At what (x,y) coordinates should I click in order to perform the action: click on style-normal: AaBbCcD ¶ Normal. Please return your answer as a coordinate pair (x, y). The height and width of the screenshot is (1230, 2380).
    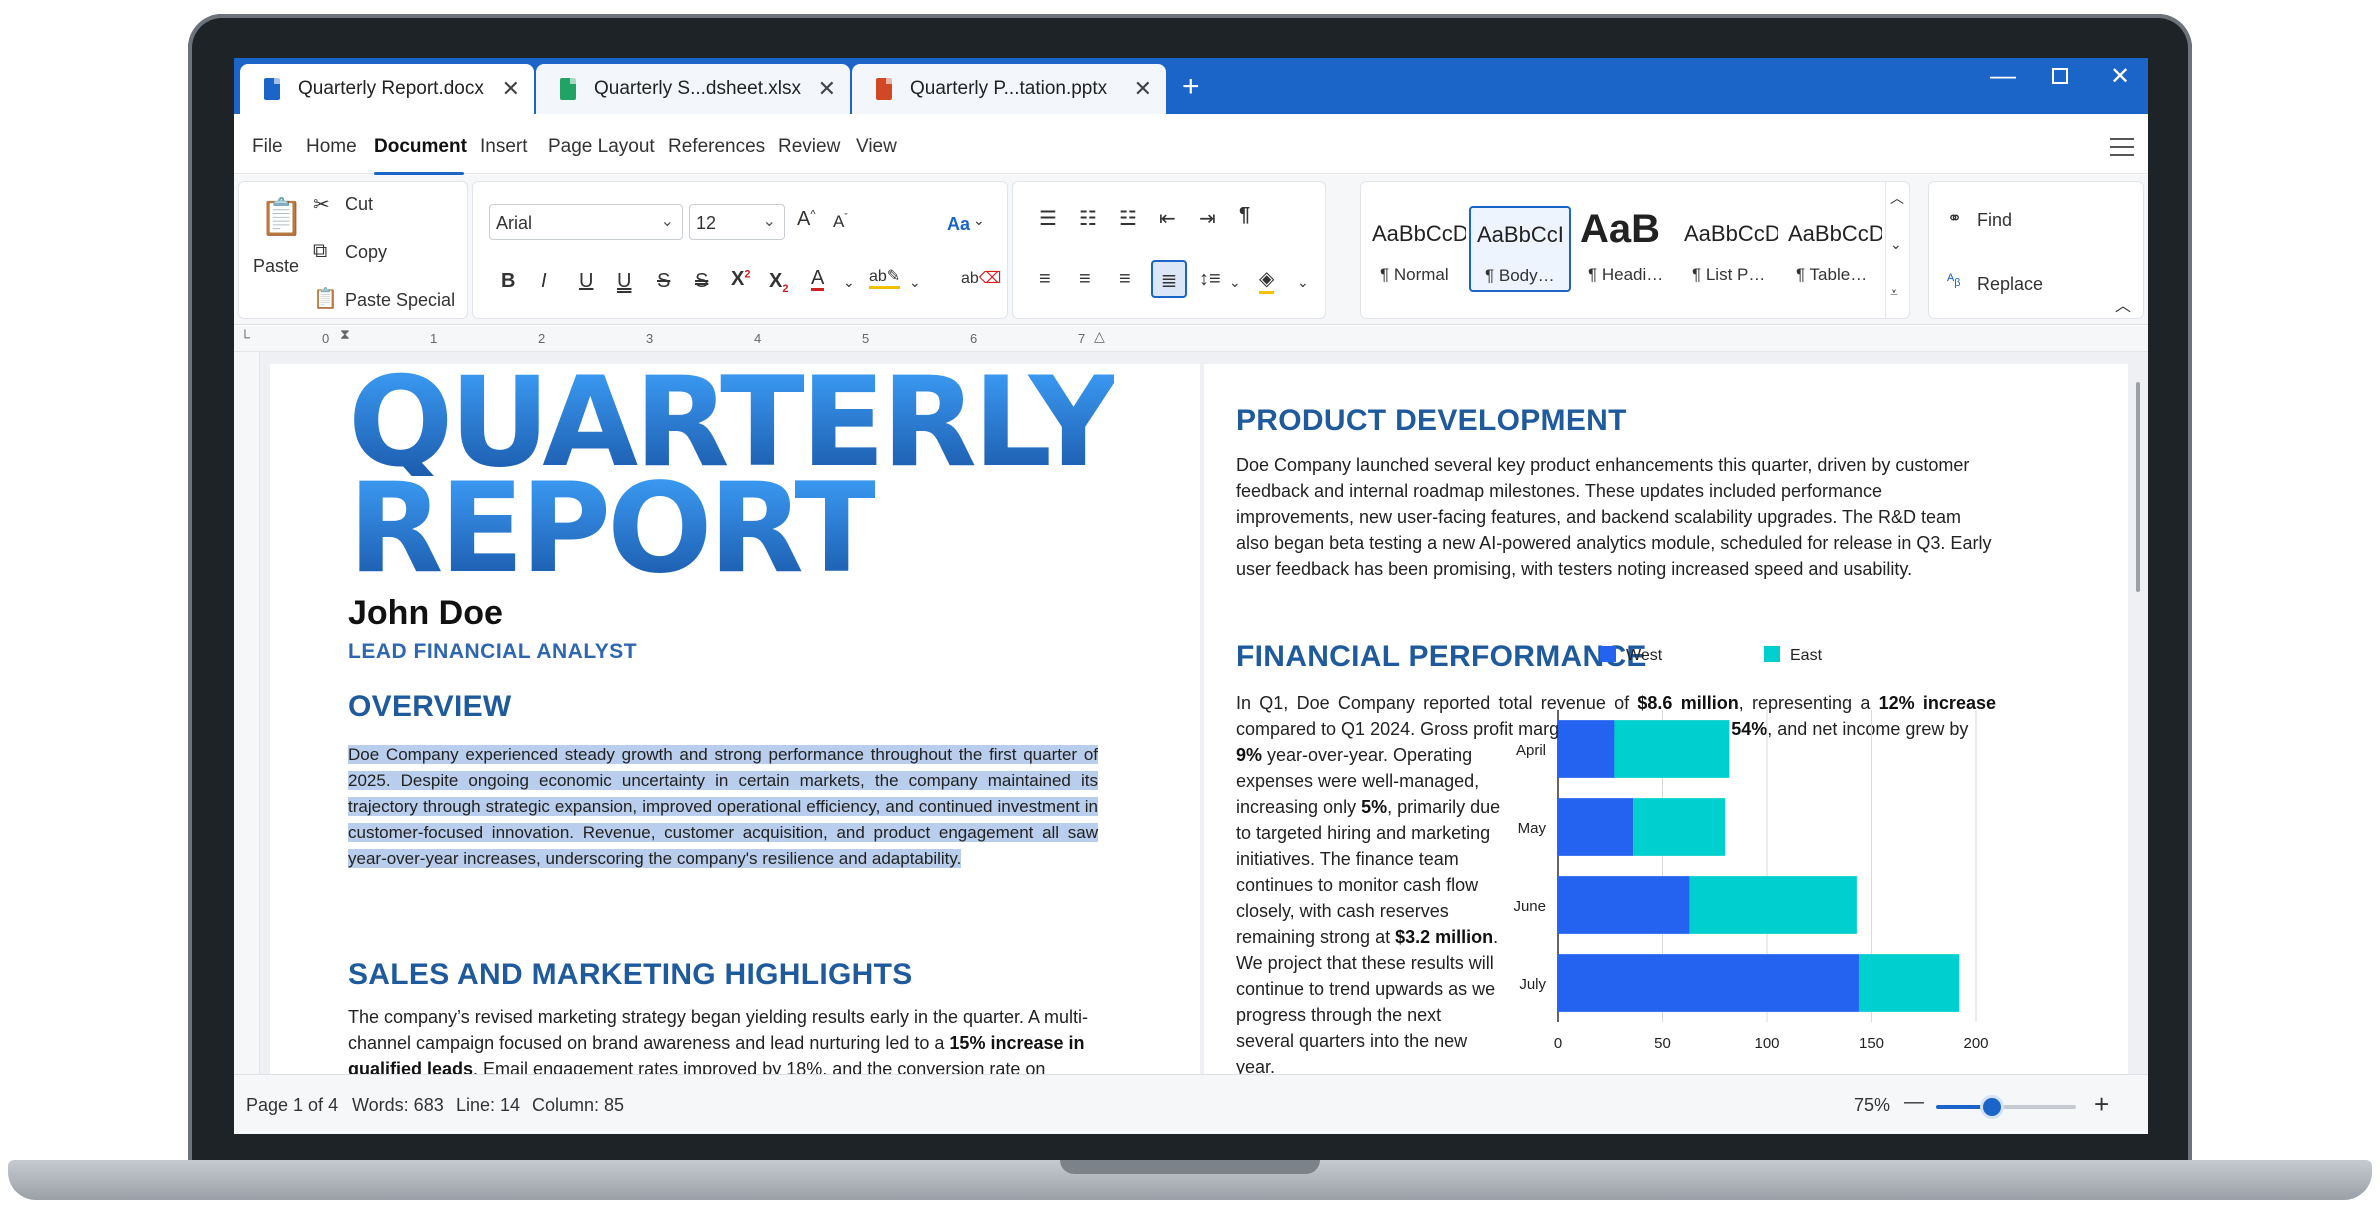
    Looking at the image, I should click on (1416, 249).